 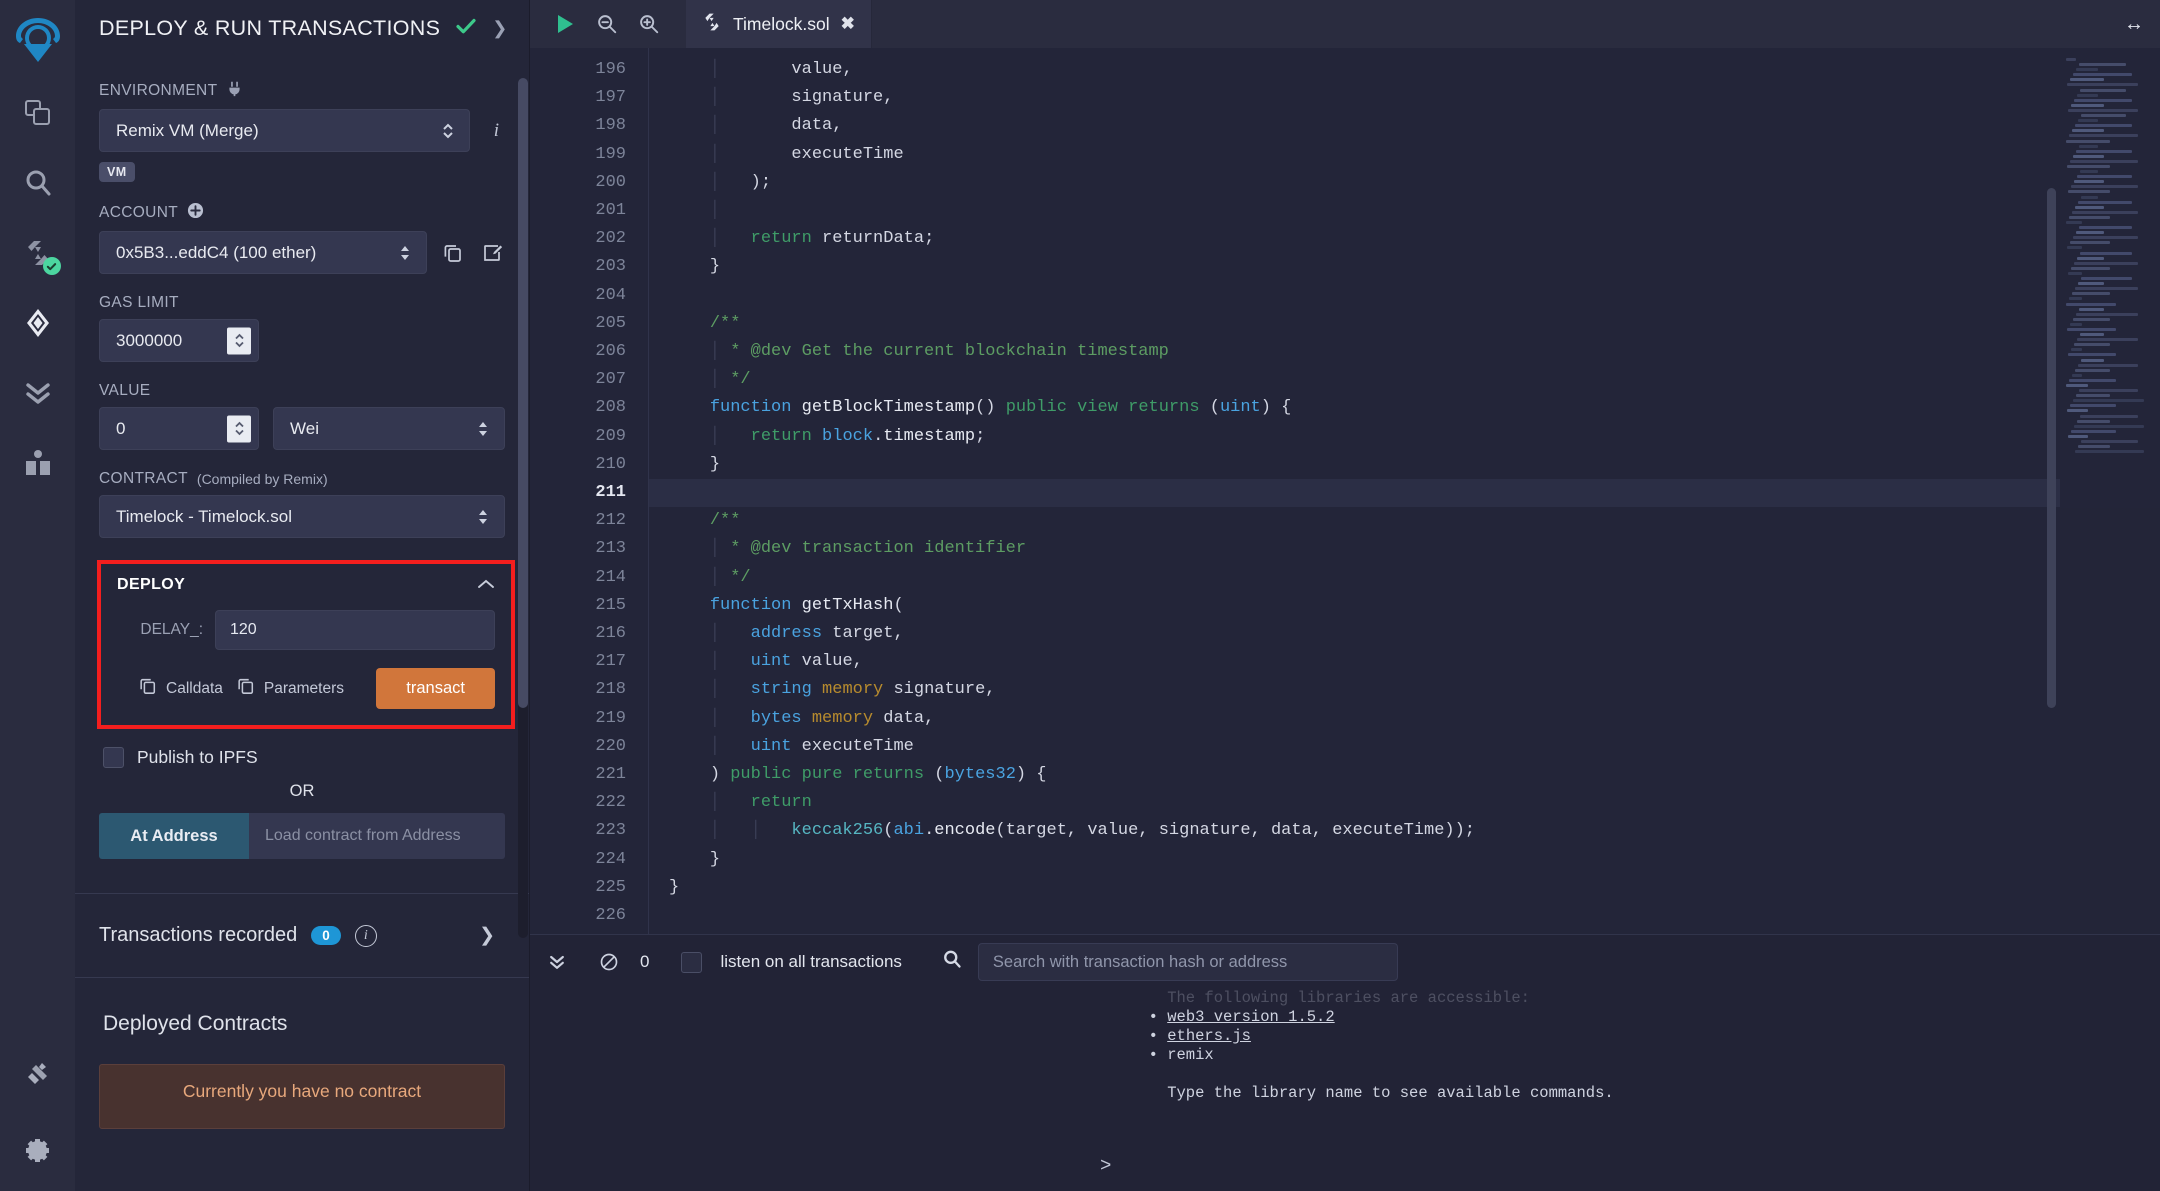 I want to click on plugin-manager-icon, so click(x=38, y=1074).